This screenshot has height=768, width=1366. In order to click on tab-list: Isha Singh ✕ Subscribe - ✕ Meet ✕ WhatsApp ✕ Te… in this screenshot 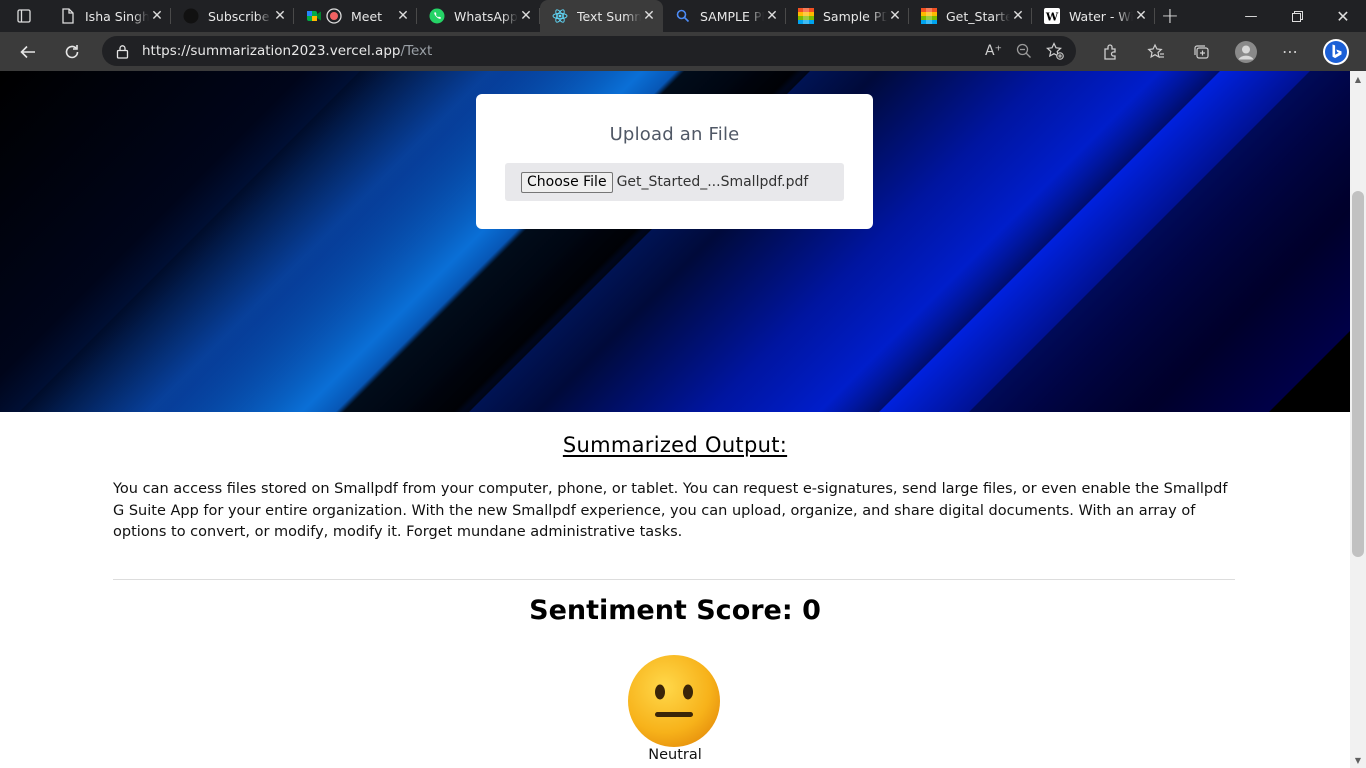, I will do `click(601, 16)`.